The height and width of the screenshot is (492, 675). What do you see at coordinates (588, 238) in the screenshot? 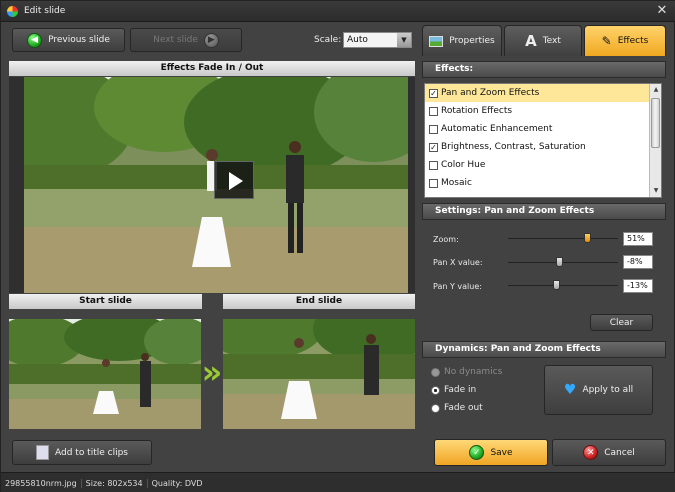
I see `zoom-knob` at bounding box center [588, 238].